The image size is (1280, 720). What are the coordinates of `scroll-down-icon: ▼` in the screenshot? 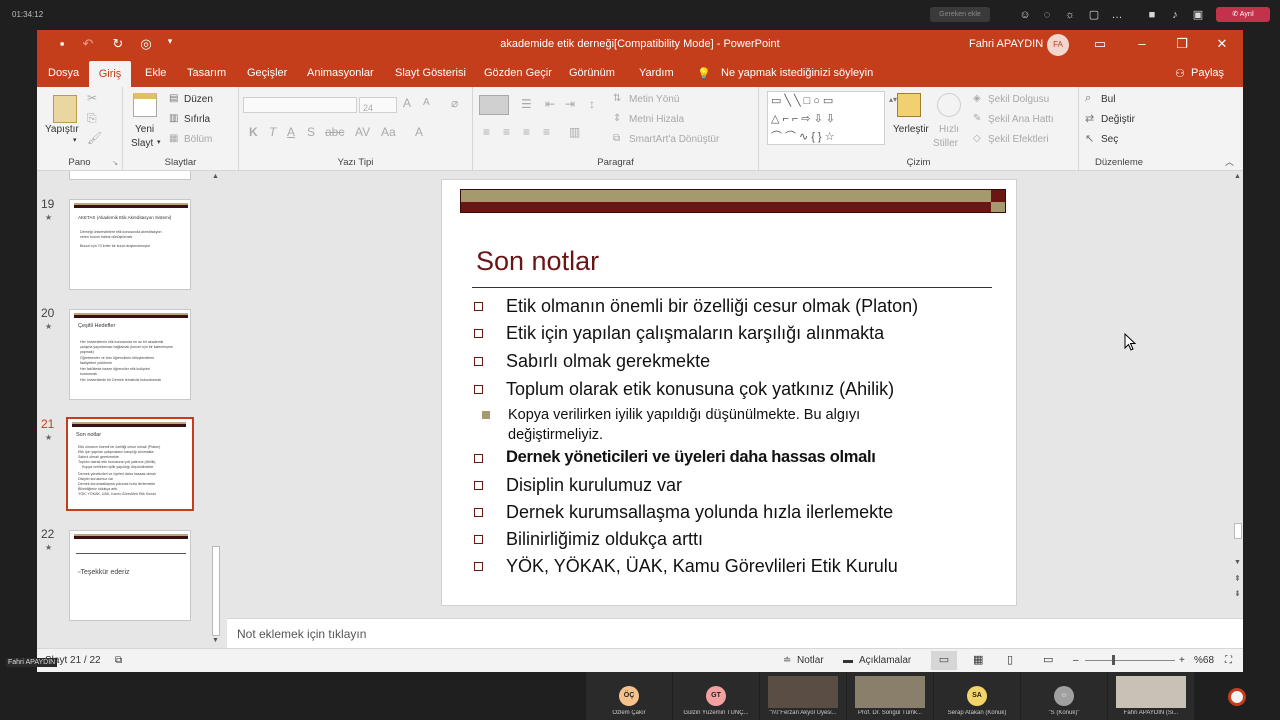 It's located at (1237, 562).